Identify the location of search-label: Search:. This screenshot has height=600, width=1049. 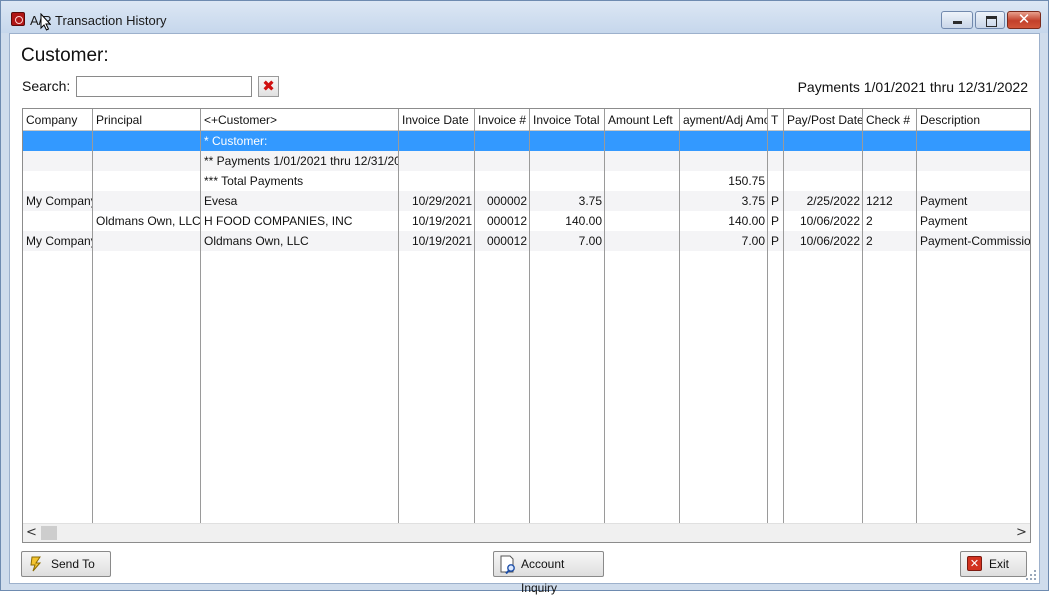
(46, 86).